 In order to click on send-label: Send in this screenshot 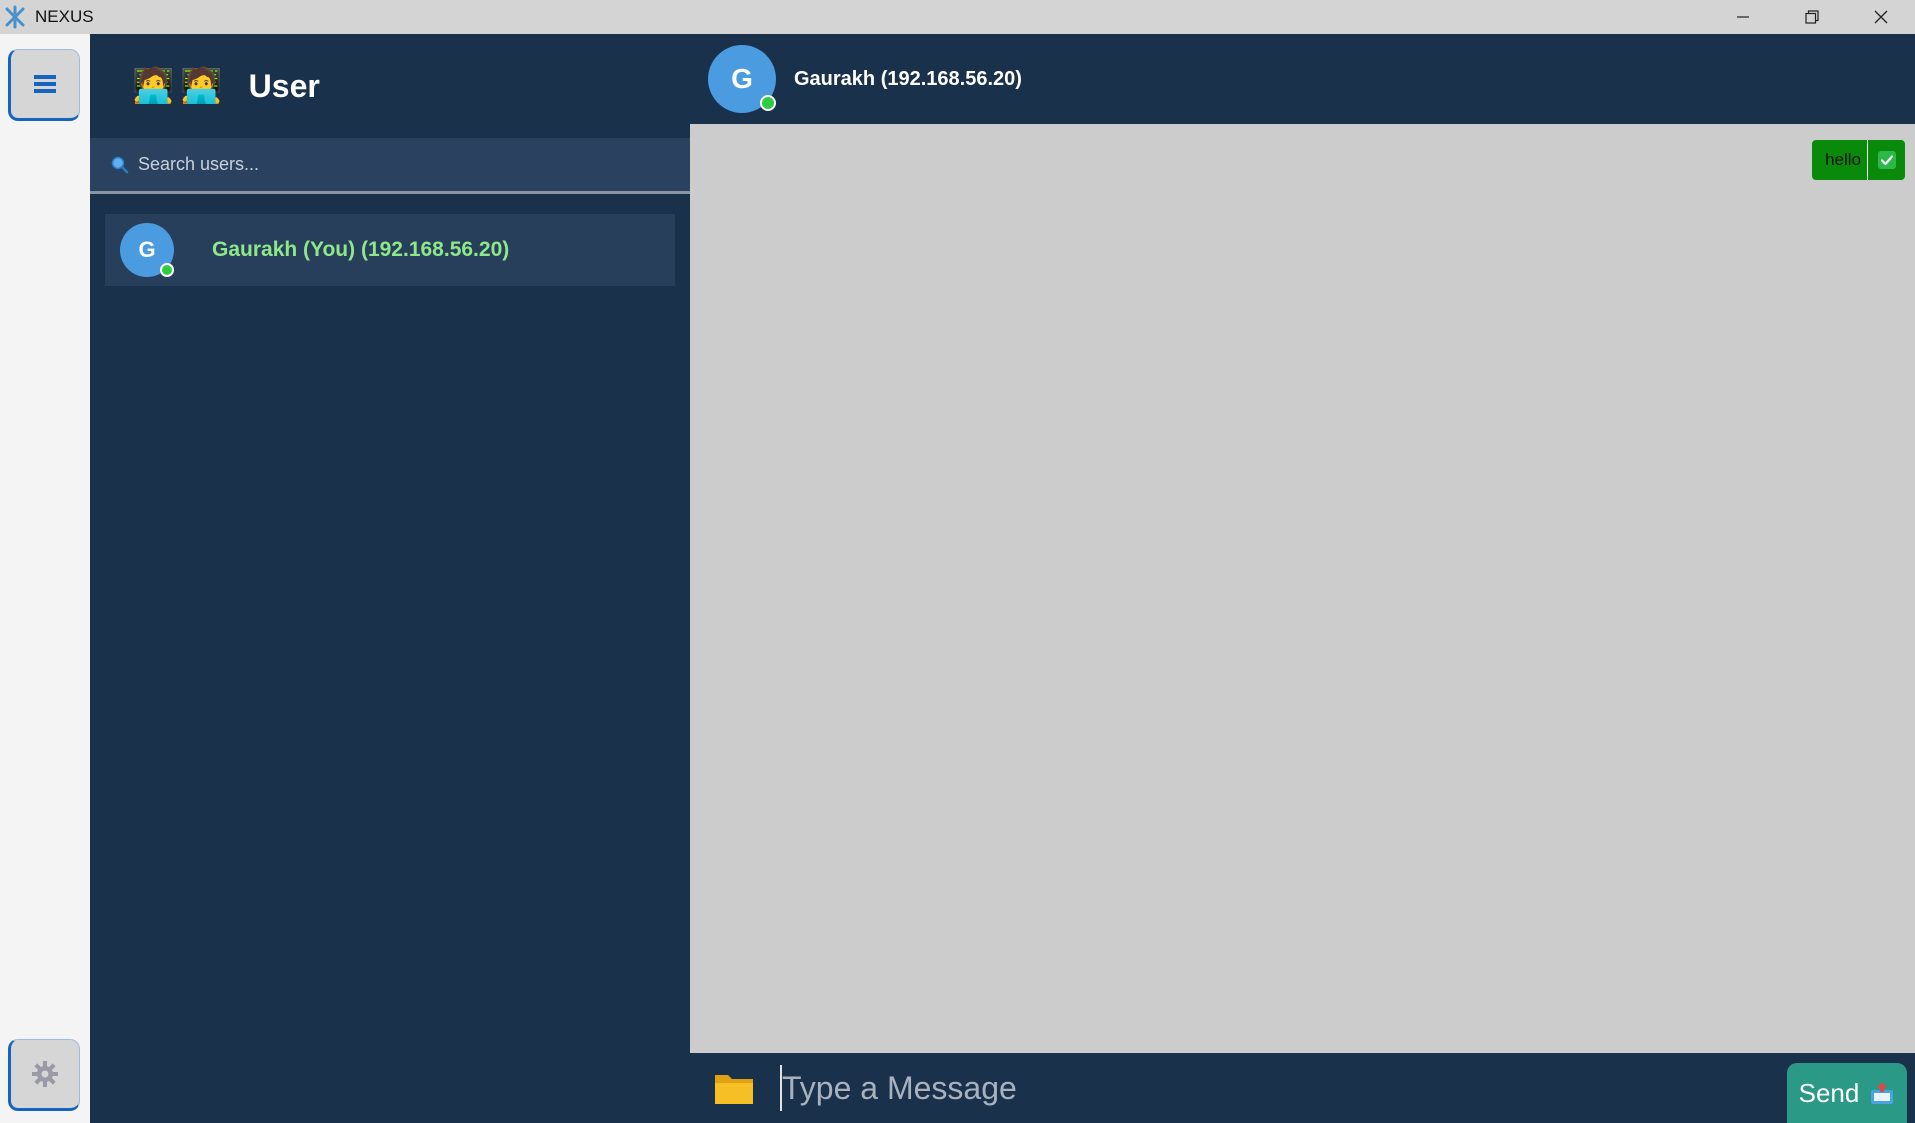, I will do `click(1829, 1092)`.